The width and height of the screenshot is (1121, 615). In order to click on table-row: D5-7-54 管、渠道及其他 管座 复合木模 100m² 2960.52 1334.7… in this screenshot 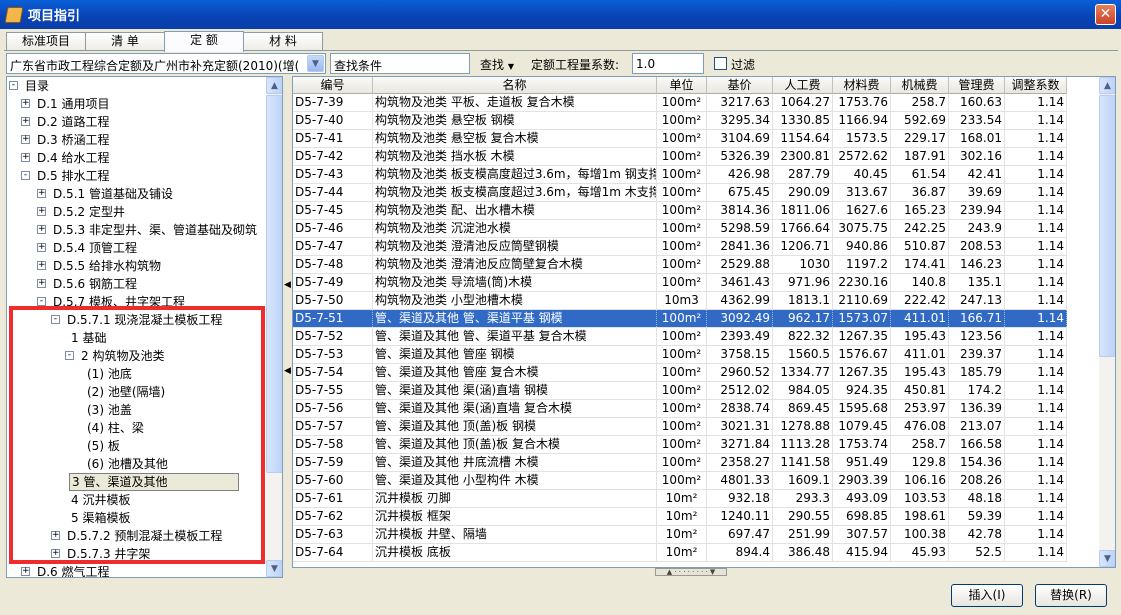, I will do `click(680, 373)`.